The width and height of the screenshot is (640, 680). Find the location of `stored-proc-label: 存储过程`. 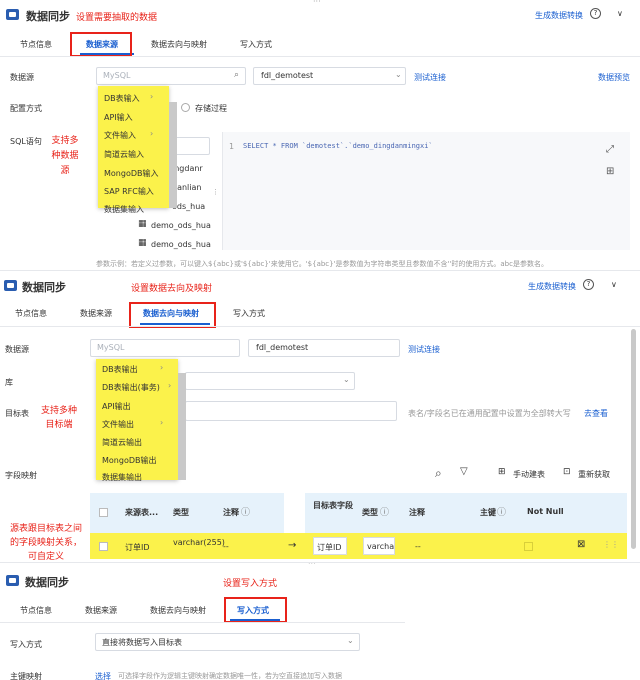

stored-proc-label: 存储过程 is located at coordinates (211, 108).